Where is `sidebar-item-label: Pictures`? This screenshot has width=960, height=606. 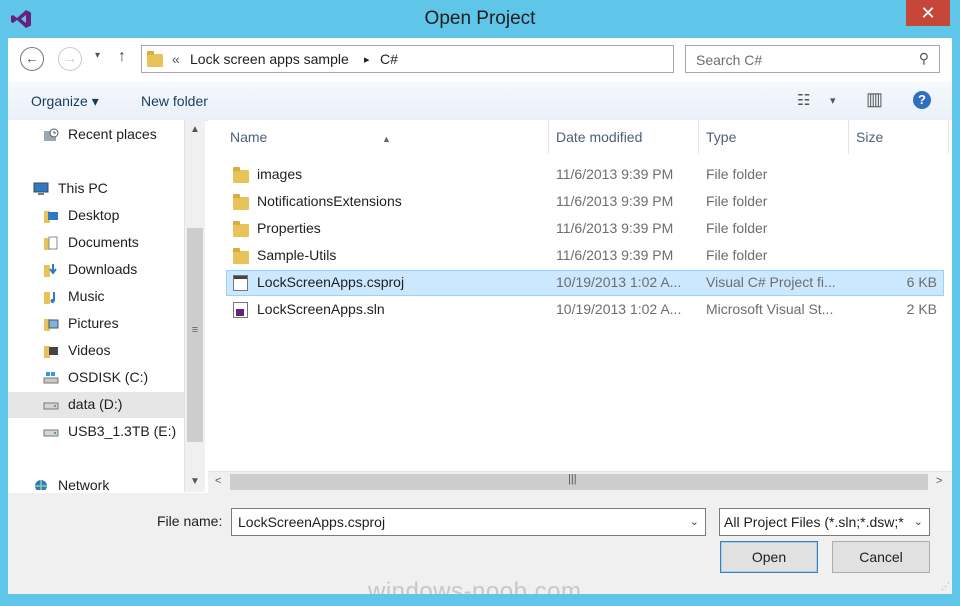
sidebar-item-label: Pictures is located at coordinates (93, 323).